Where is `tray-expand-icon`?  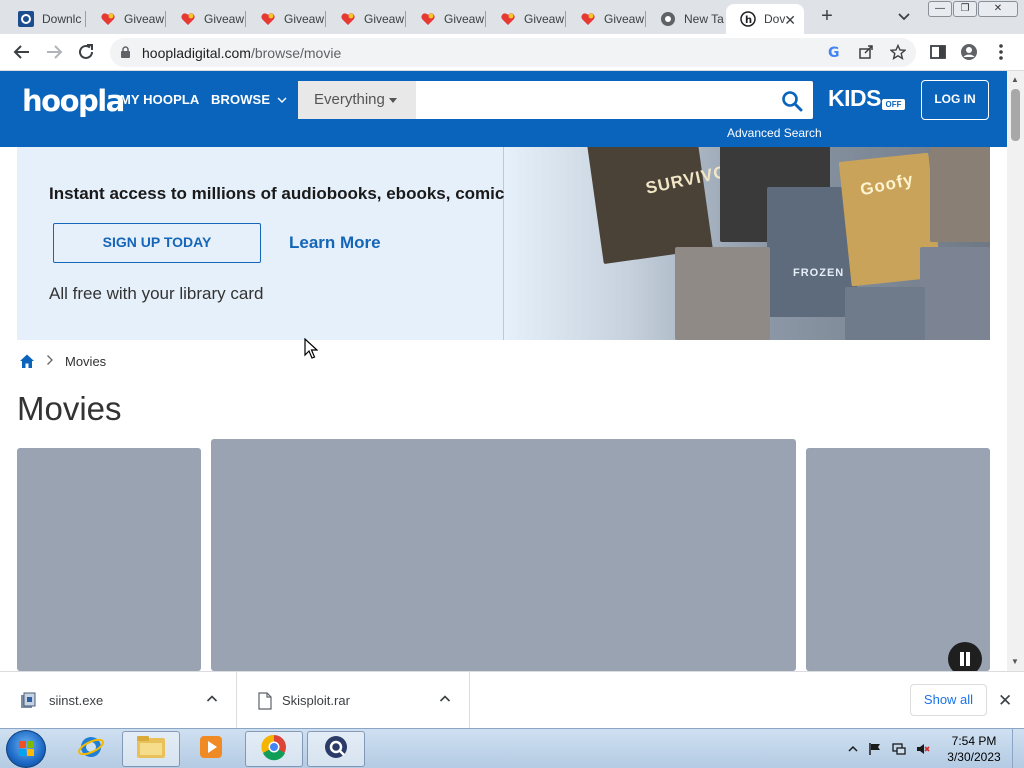 tray-expand-icon is located at coordinates (853, 749).